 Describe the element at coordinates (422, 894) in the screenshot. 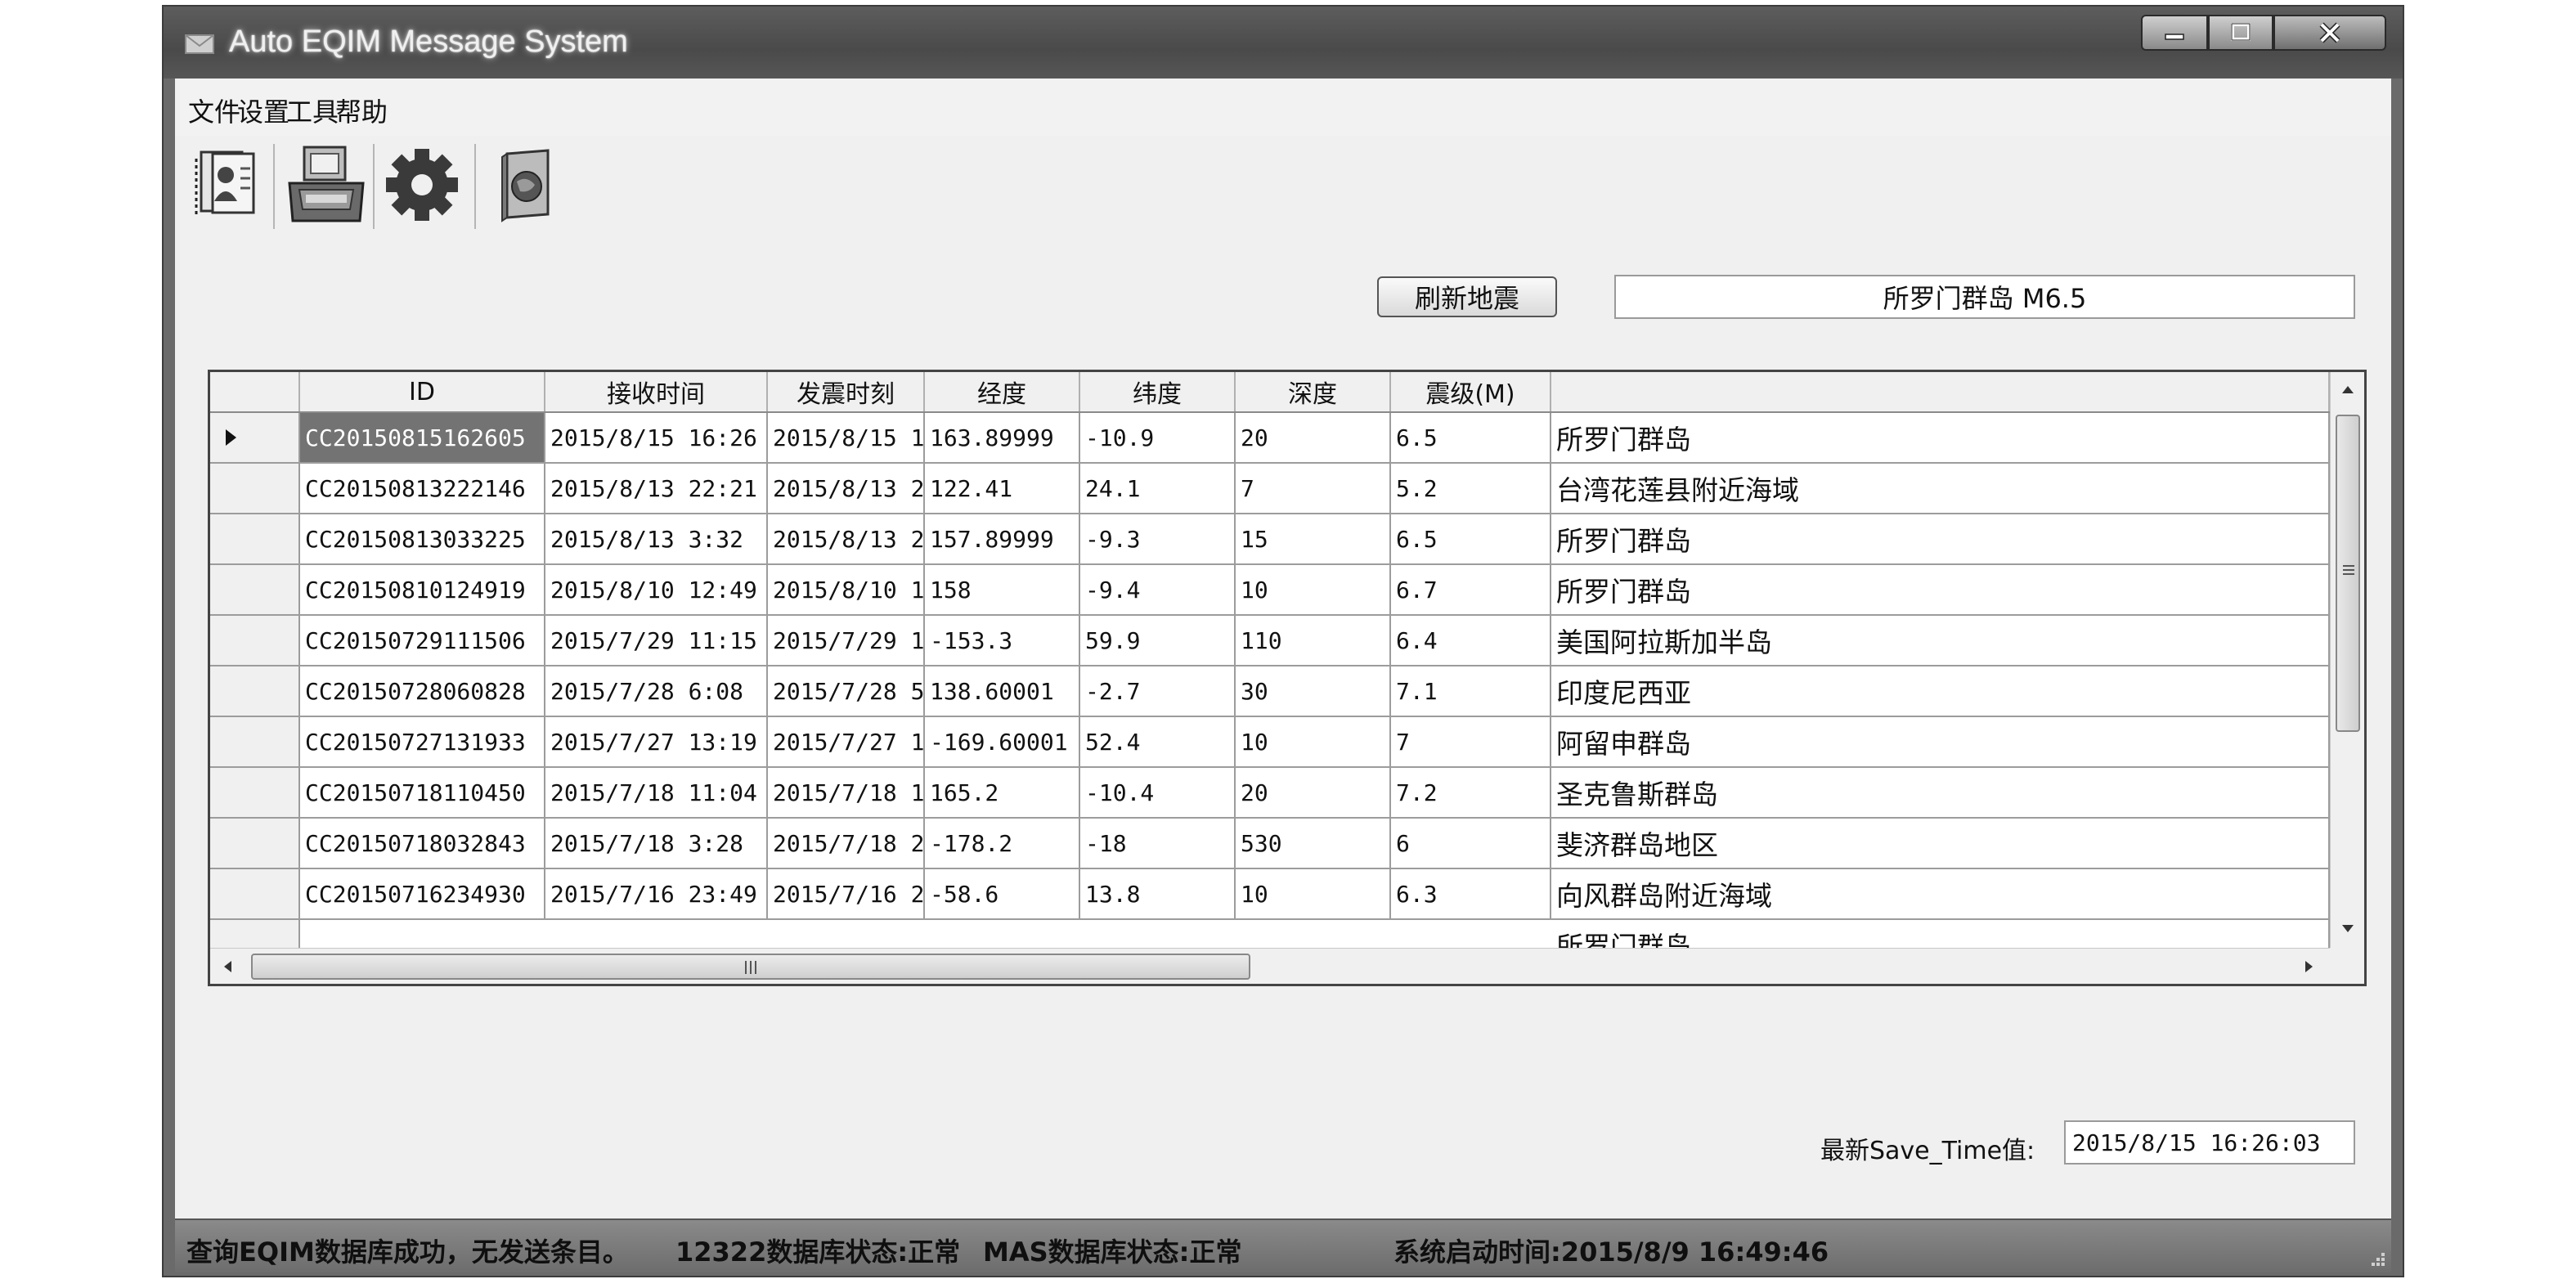

I see `cell-id: CC20150716234930` at that location.